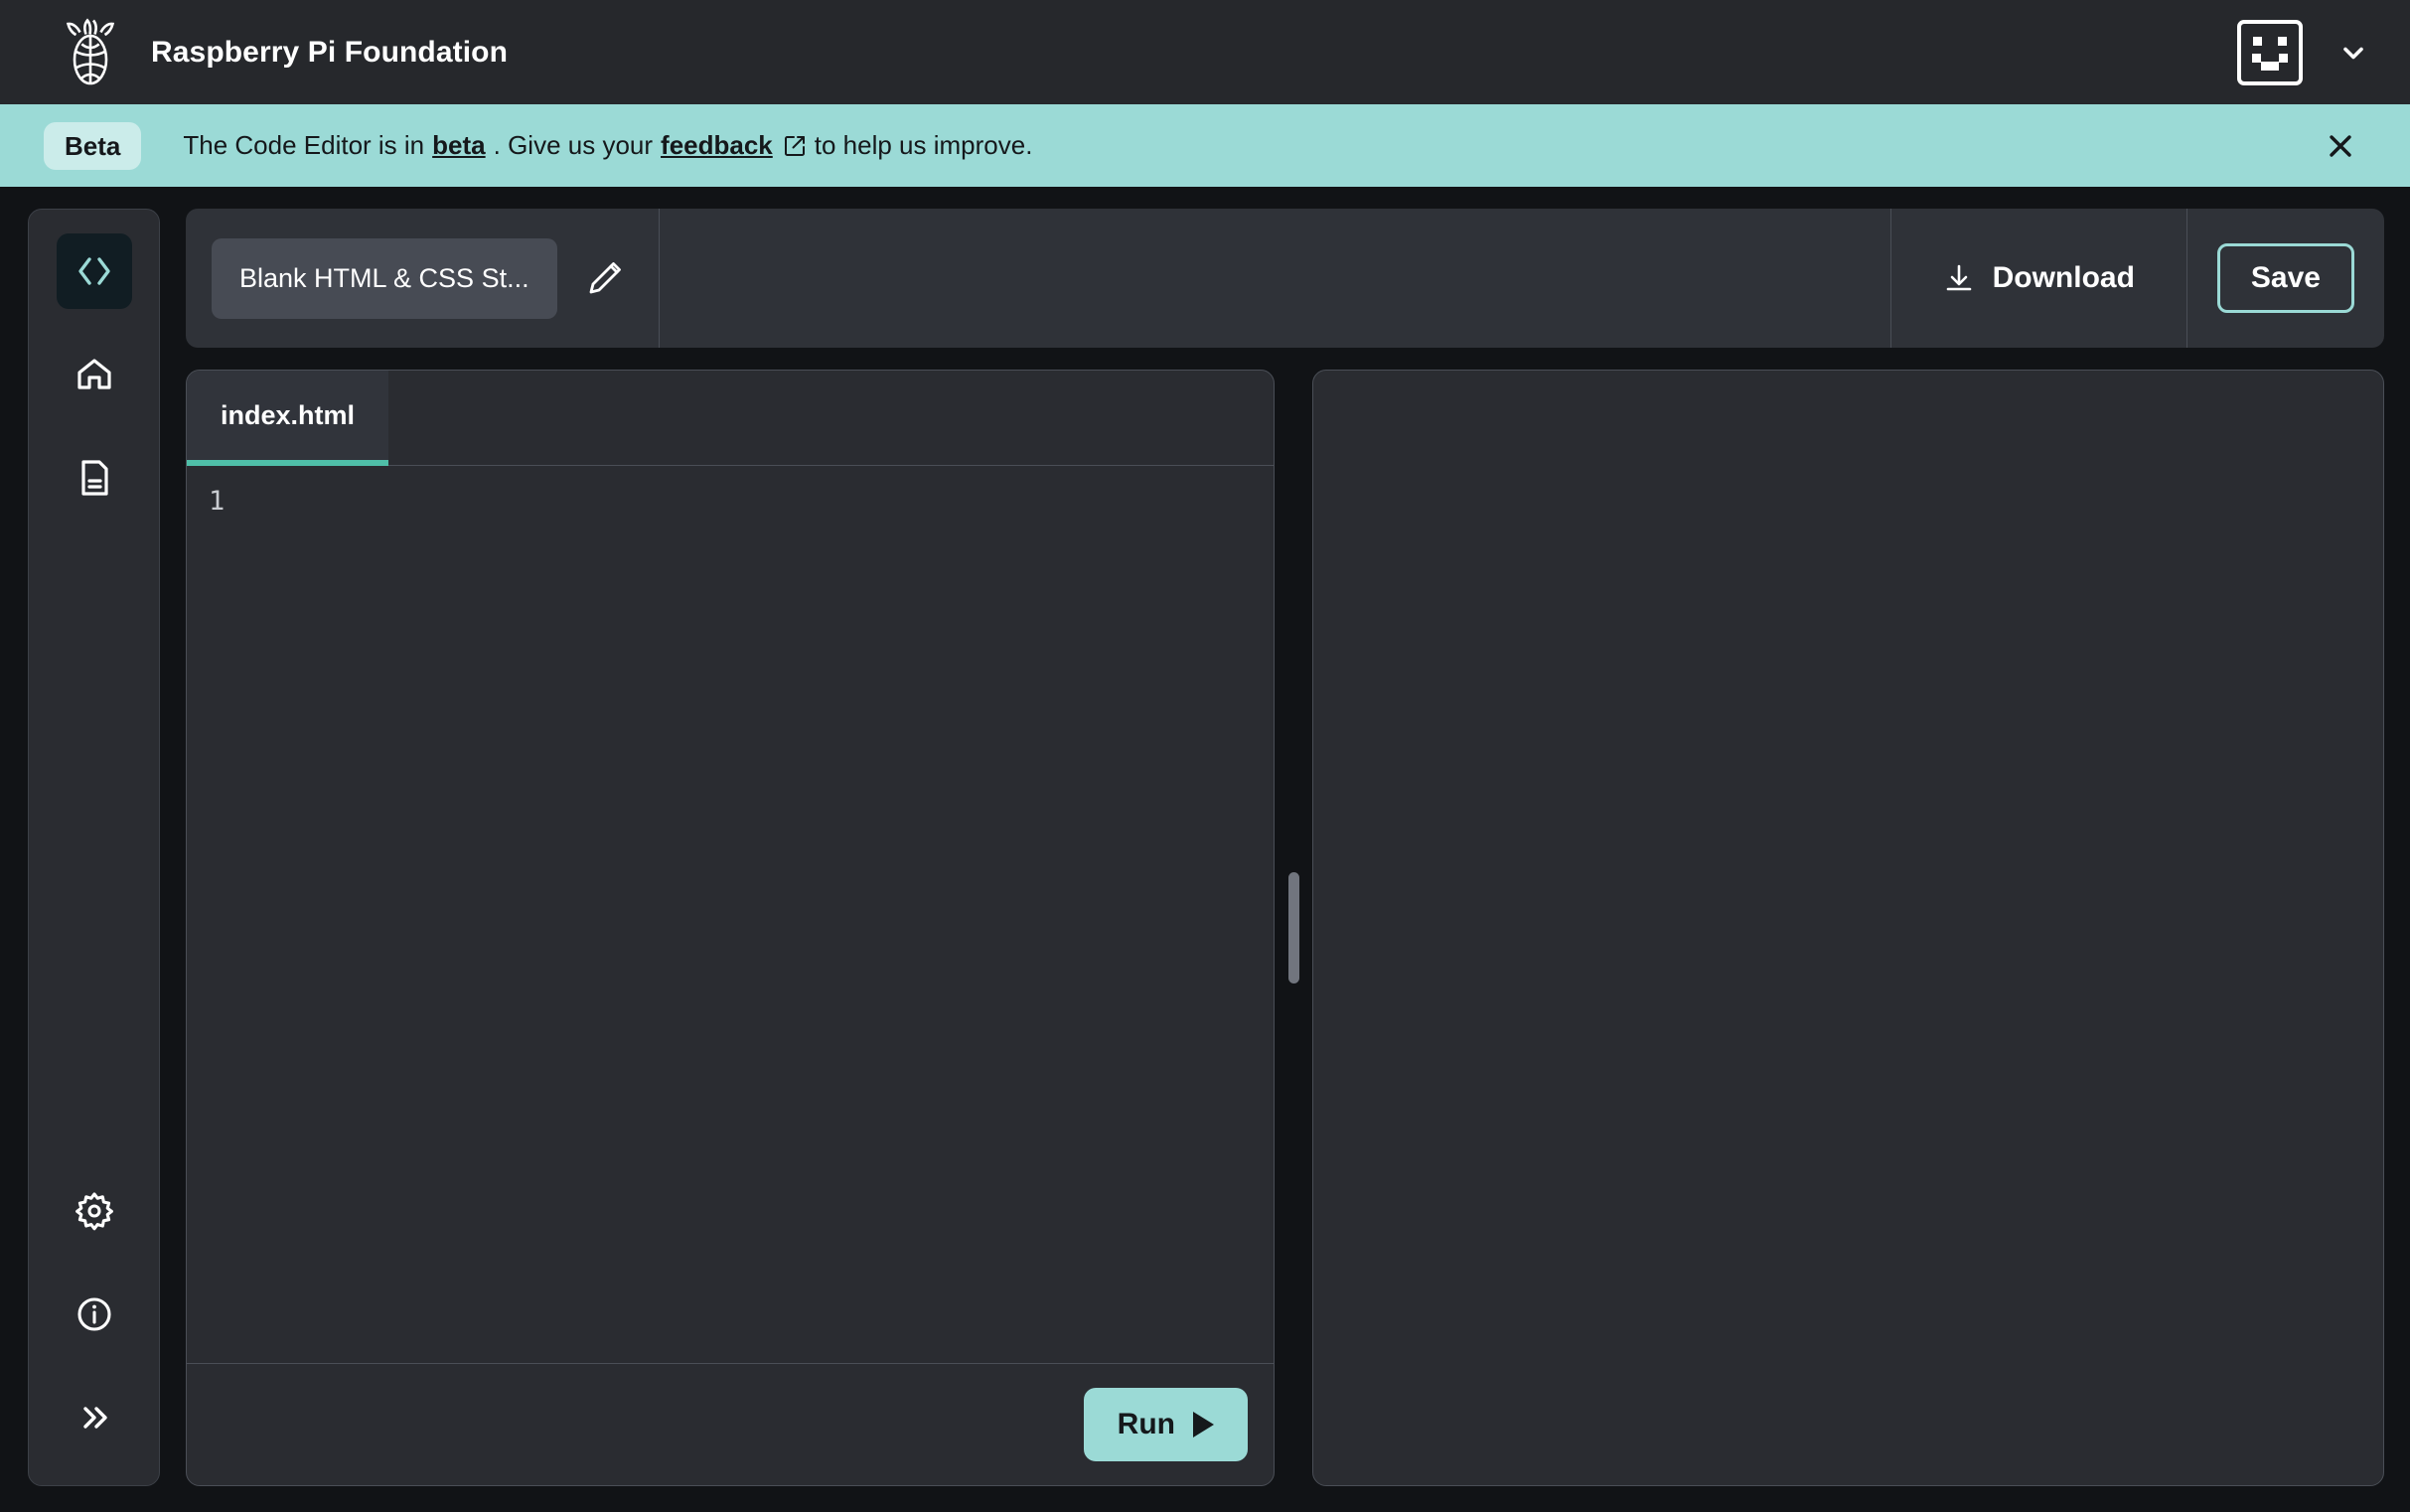 This screenshot has width=2410, height=1512. Describe the element at coordinates (1205, 52) in the screenshot. I see `app-header: Raspberry Pi Foundation` at that location.